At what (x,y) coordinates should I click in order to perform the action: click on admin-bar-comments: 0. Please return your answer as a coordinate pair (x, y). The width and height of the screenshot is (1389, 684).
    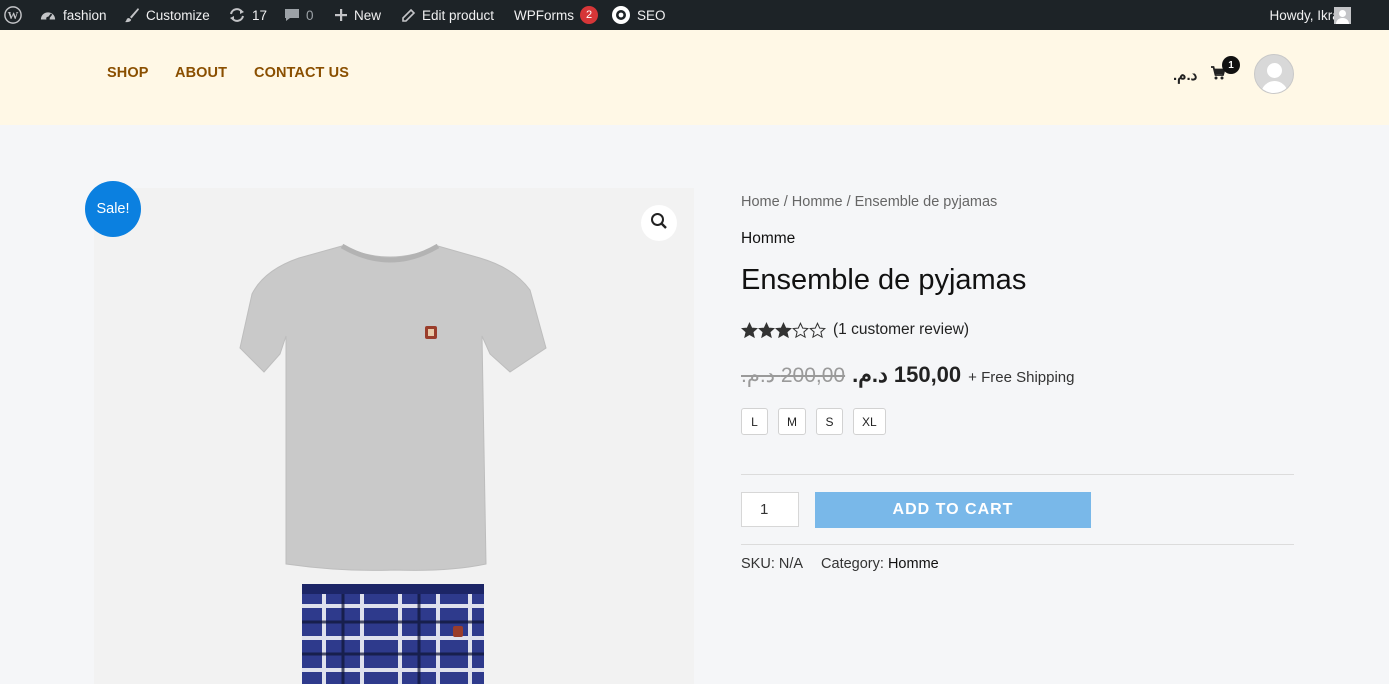
    Looking at the image, I should click on (299, 15).